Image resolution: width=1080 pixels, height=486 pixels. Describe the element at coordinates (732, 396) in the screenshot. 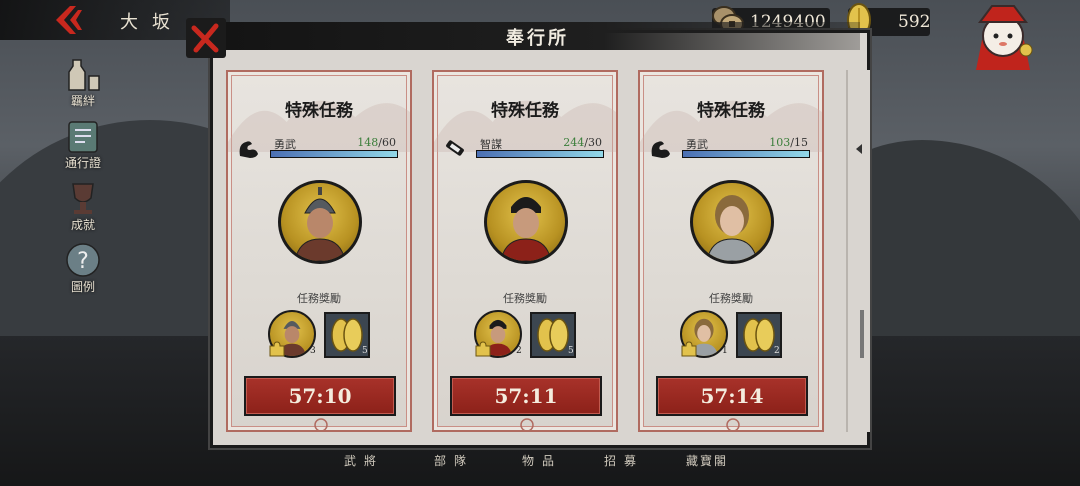

I see `mission-timer-button: 57:14` at that location.